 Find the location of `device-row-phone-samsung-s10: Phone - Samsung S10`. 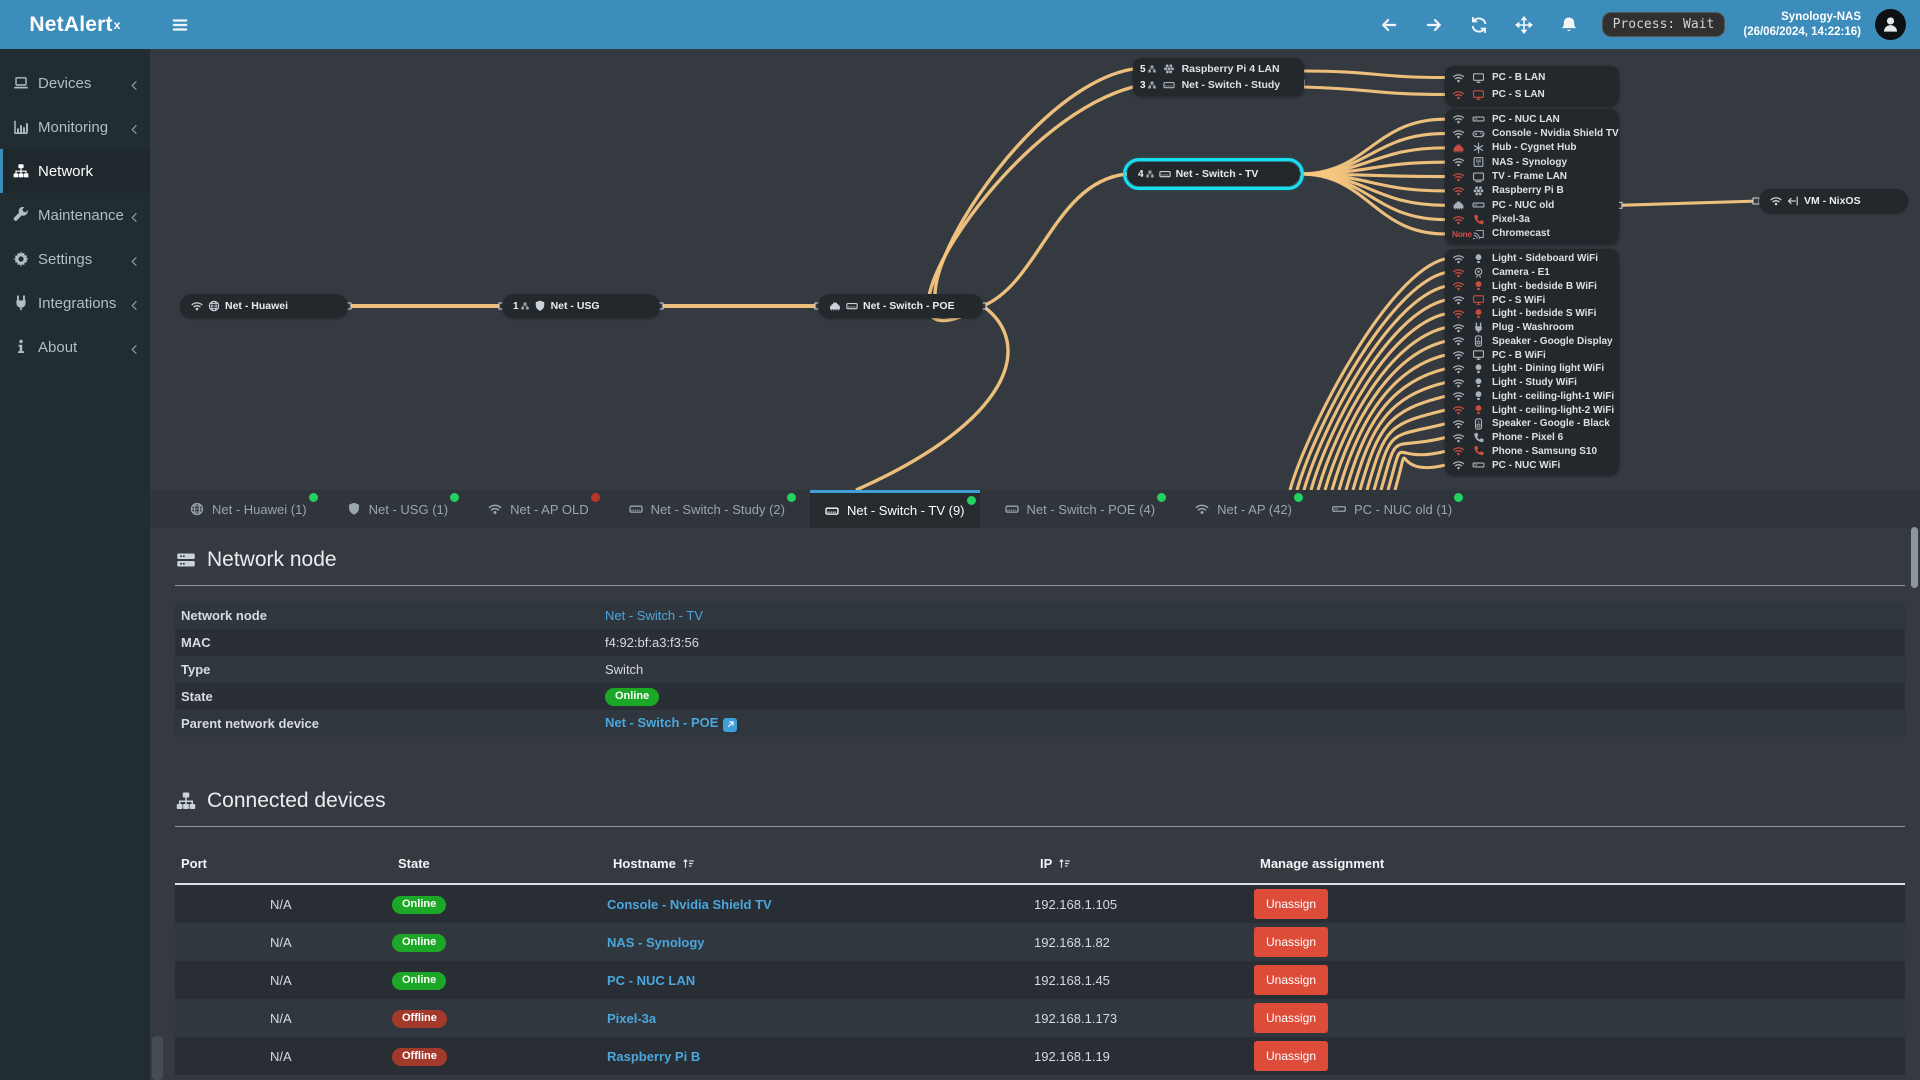

device-row-phone-samsung-s10: Phone - Samsung S10 is located at coordinates (1532, 452).